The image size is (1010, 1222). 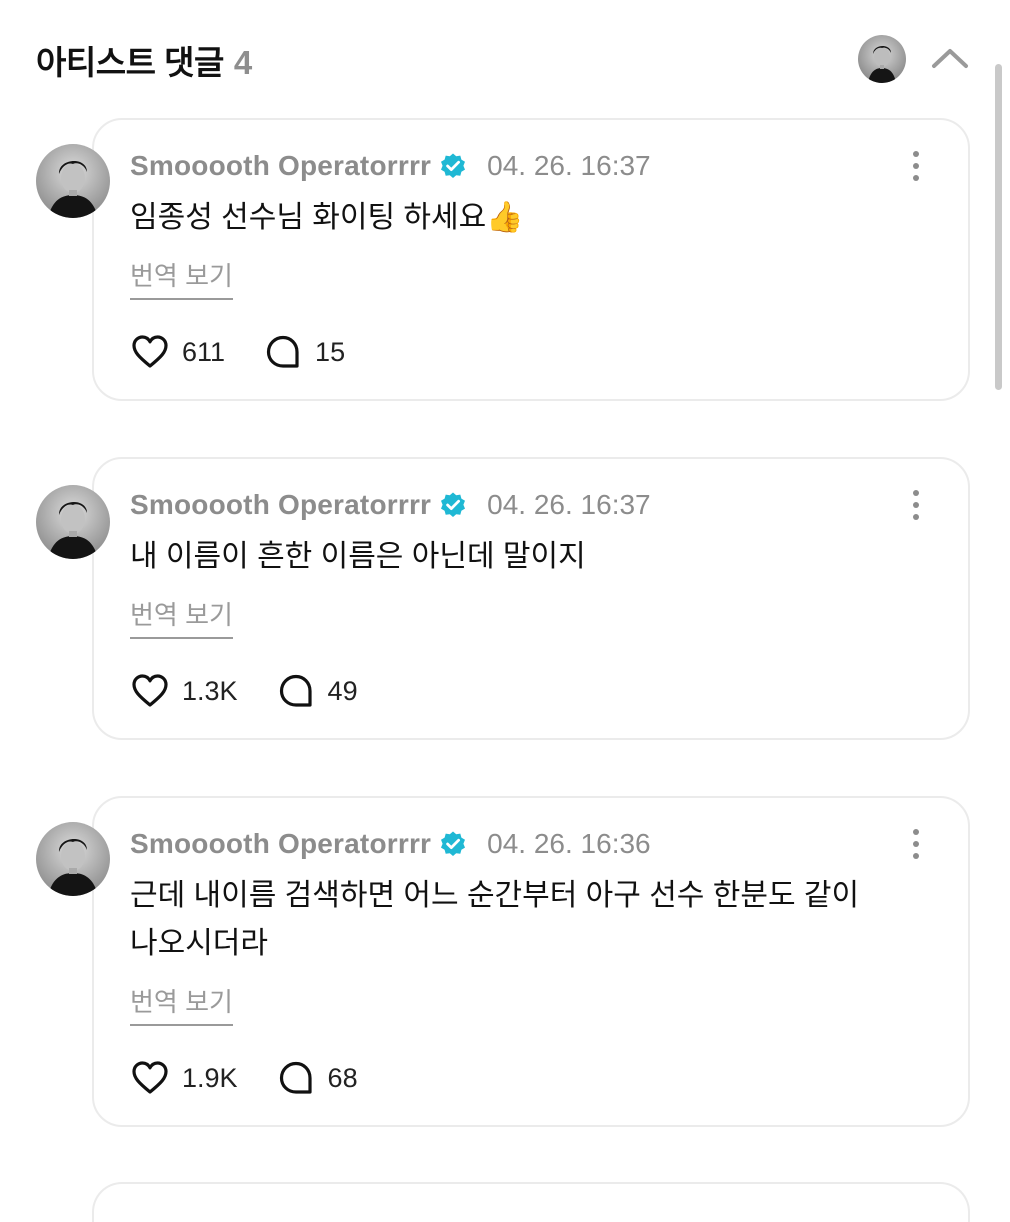 What do you see at coordinates (330, 351) in the screenshot?
I see `reply-count: 15` at bounding box center [330, 351].